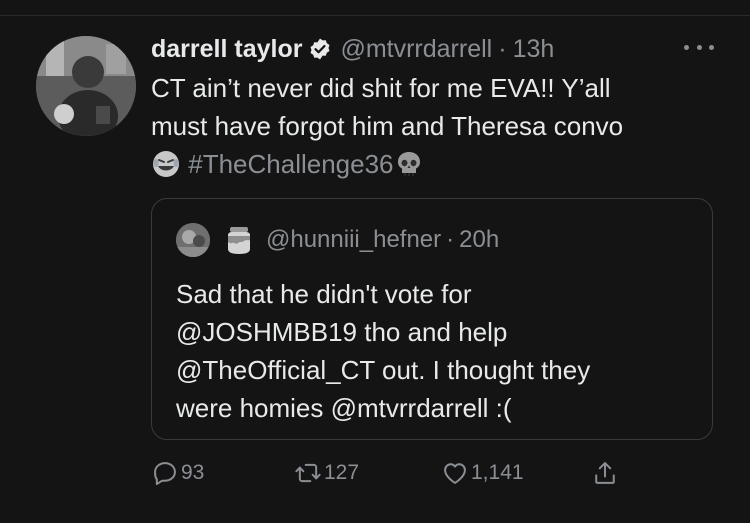 The width and height of the screenshot is (750, 523). What do you see at coordinates (416, 49) in the screenshot?
I see `author-handle: @mtvrrdarrell` at bounding box center [416, 49].